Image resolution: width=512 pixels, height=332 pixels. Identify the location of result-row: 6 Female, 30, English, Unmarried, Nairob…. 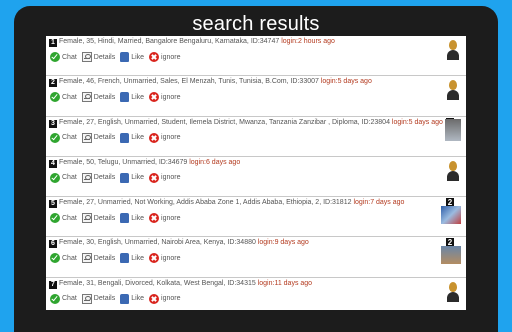
(256, 257).